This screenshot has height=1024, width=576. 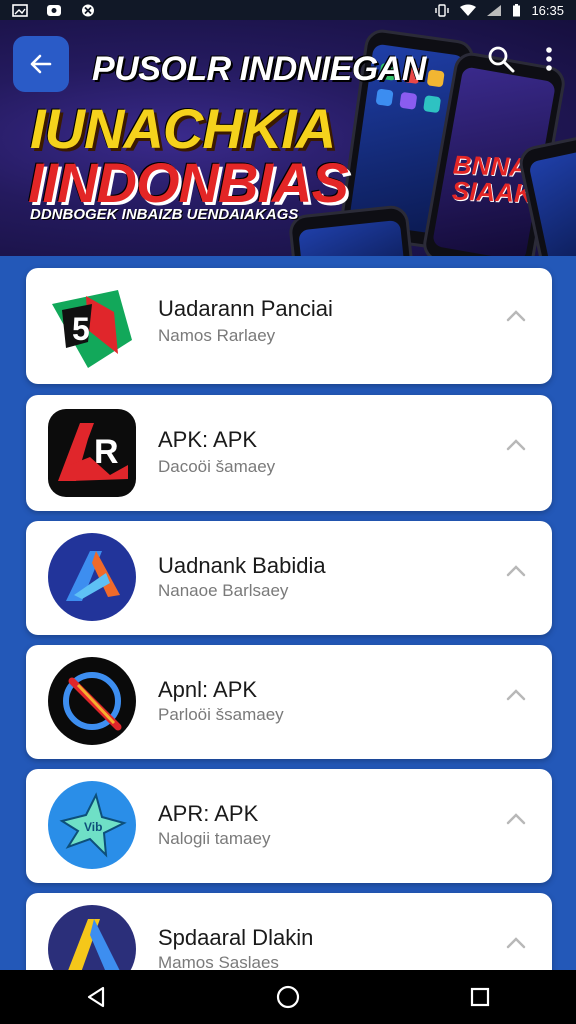 I want to click on more-vert-icon, so click(x=549, y=59).